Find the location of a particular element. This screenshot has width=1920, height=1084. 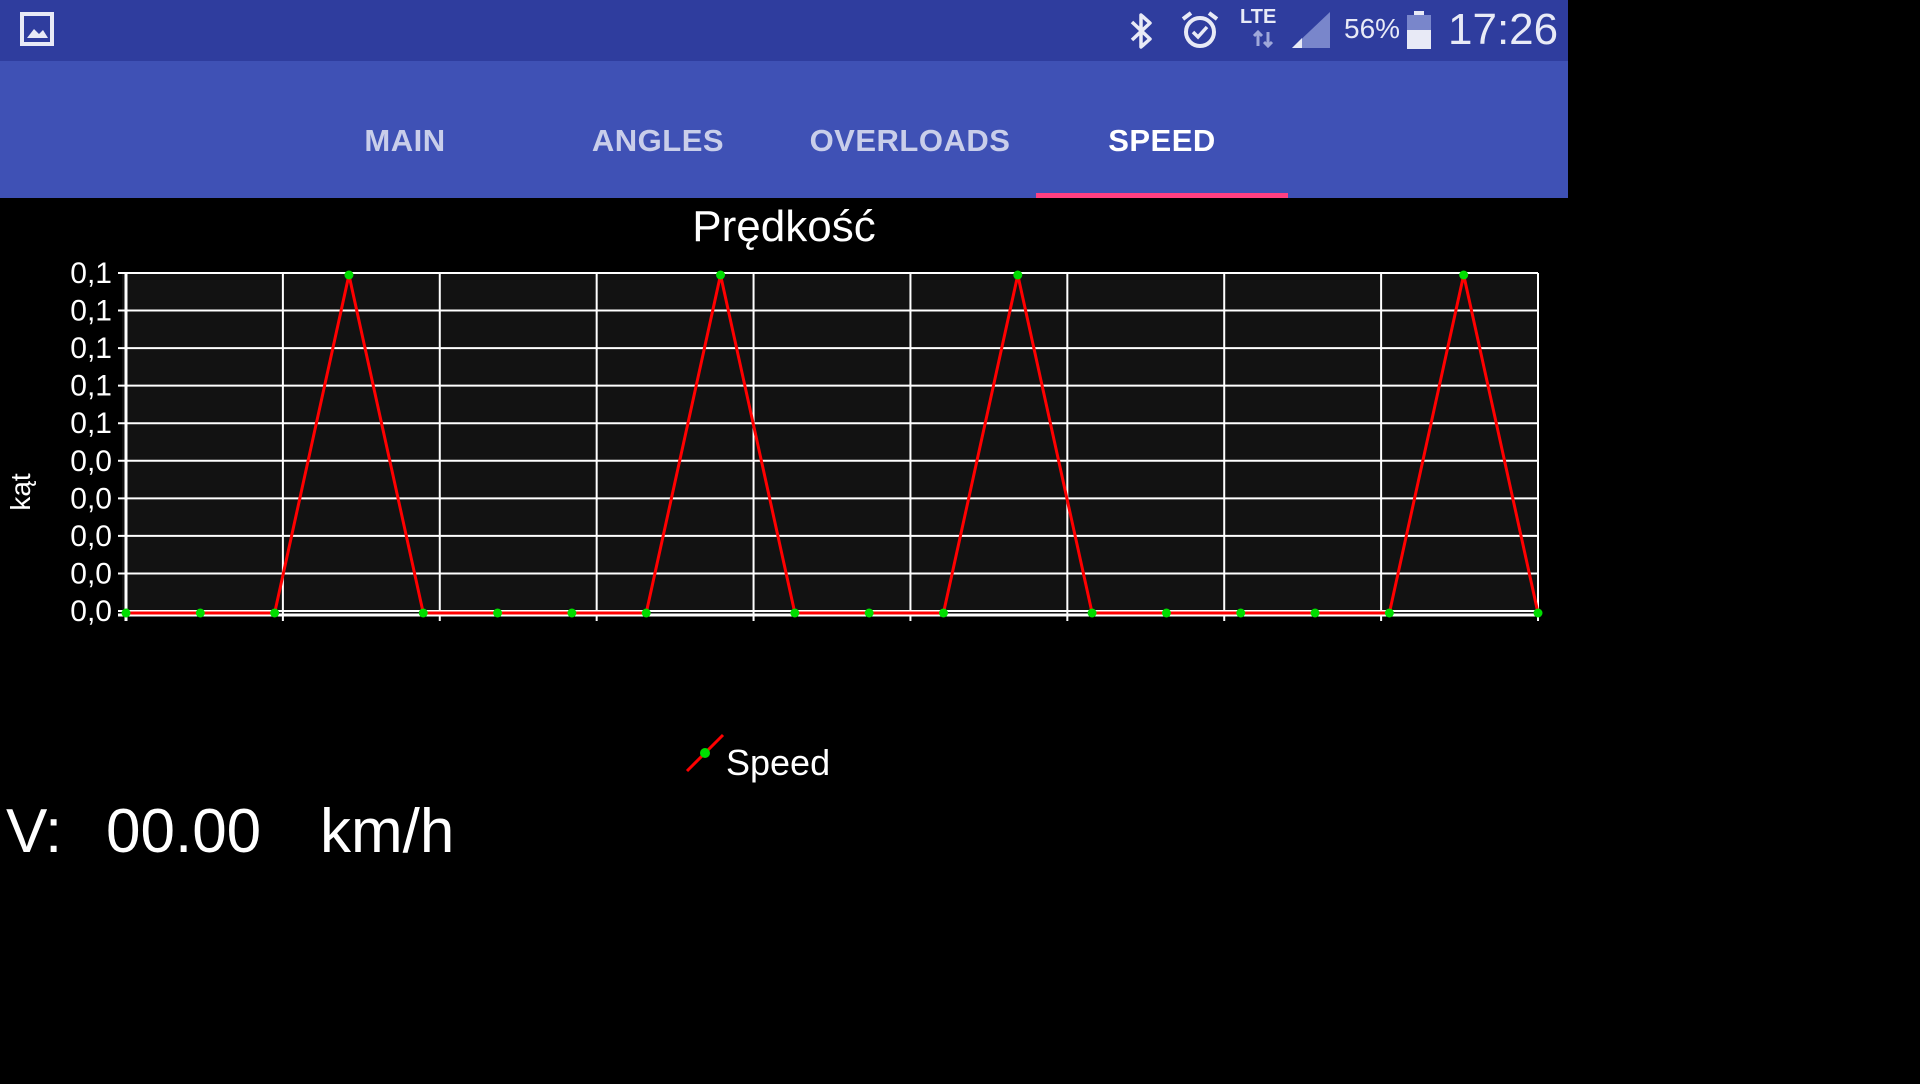

y-axis-label: kąt is located at coordinates (20, 492).